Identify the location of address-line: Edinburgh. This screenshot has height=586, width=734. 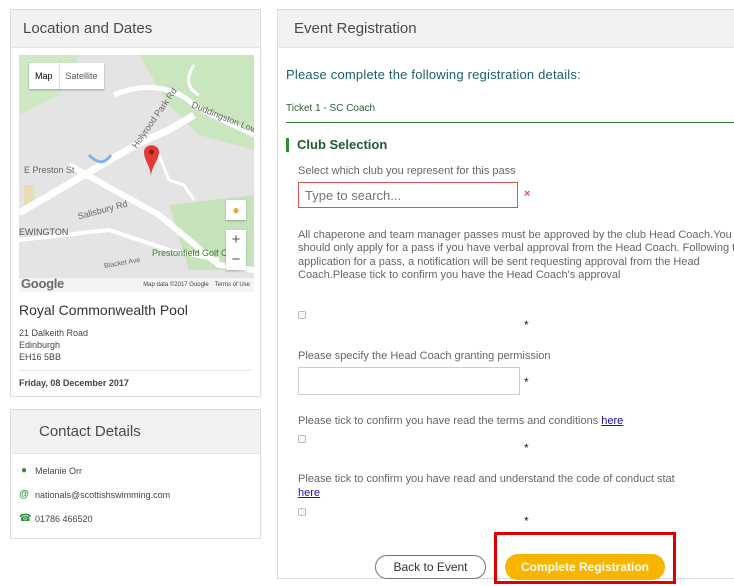
(40, 345).